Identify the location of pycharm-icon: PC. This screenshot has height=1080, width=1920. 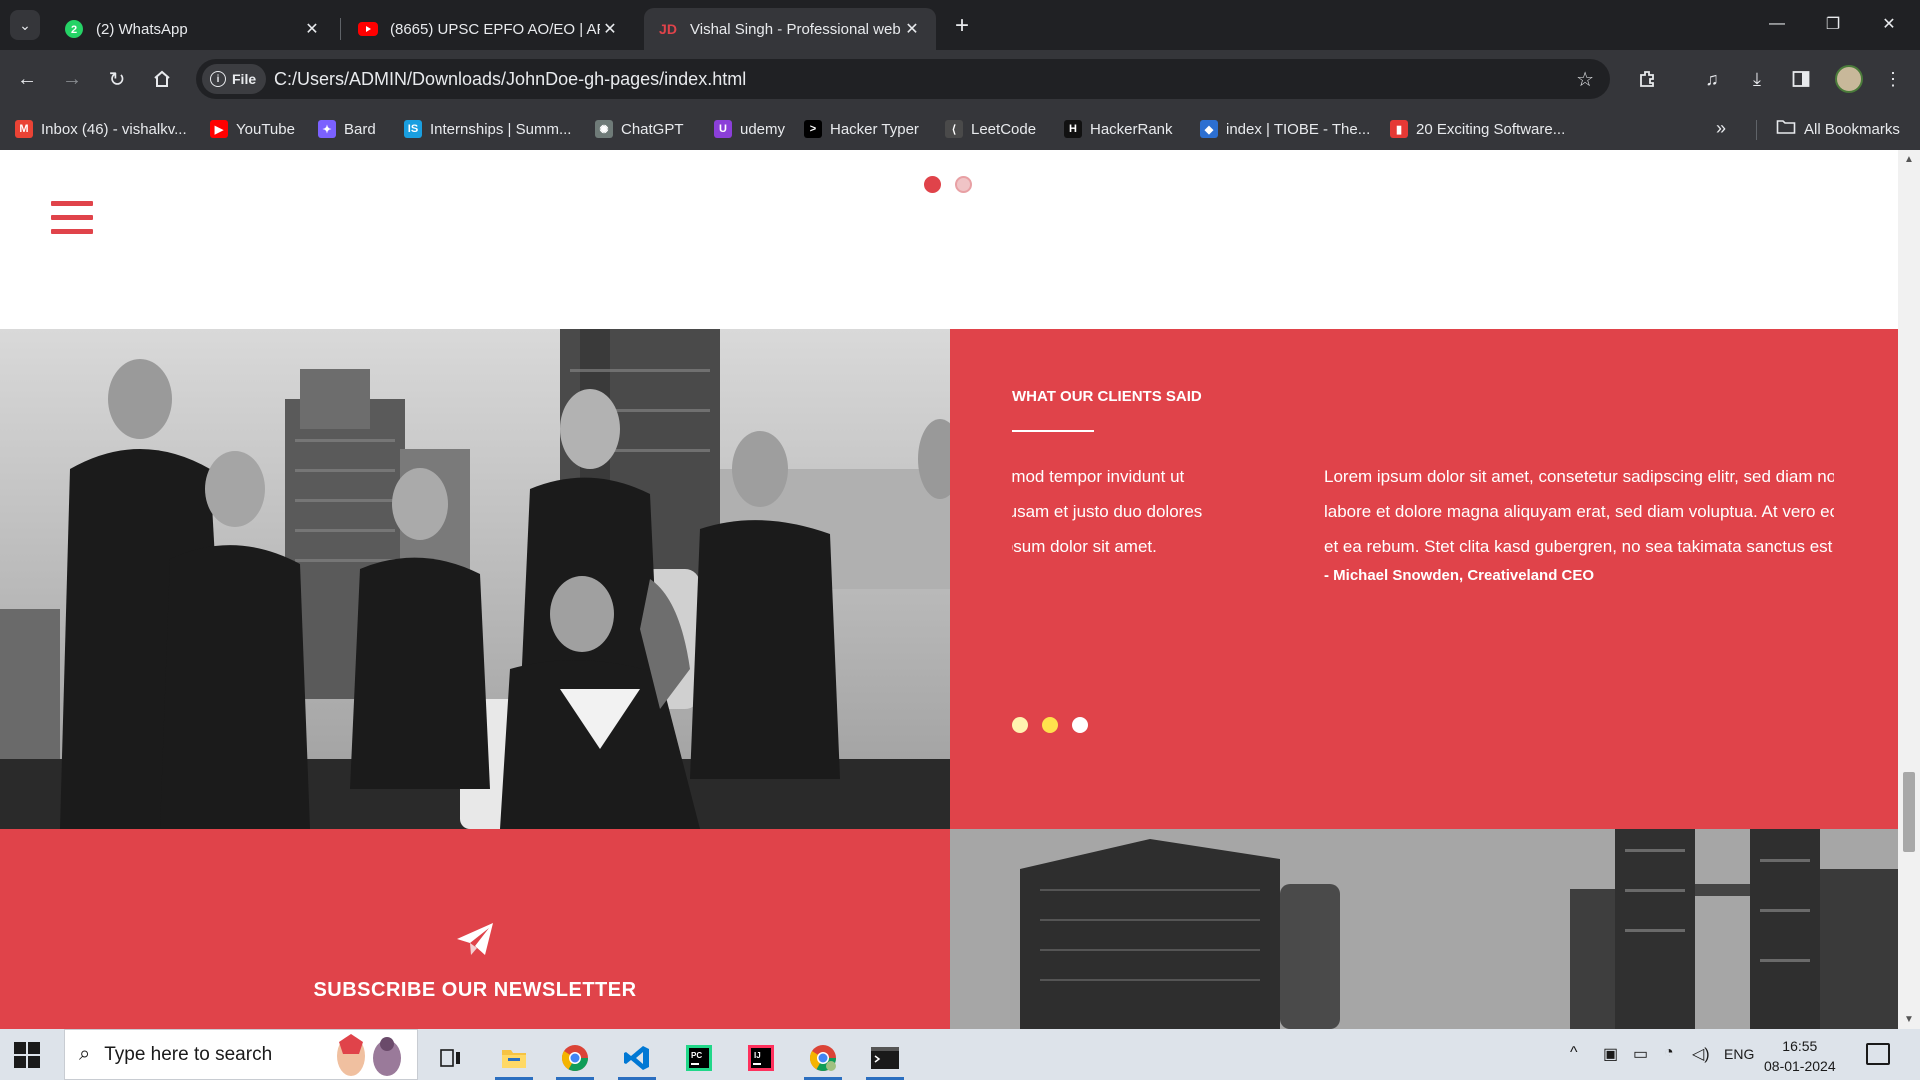
(699, 1057).